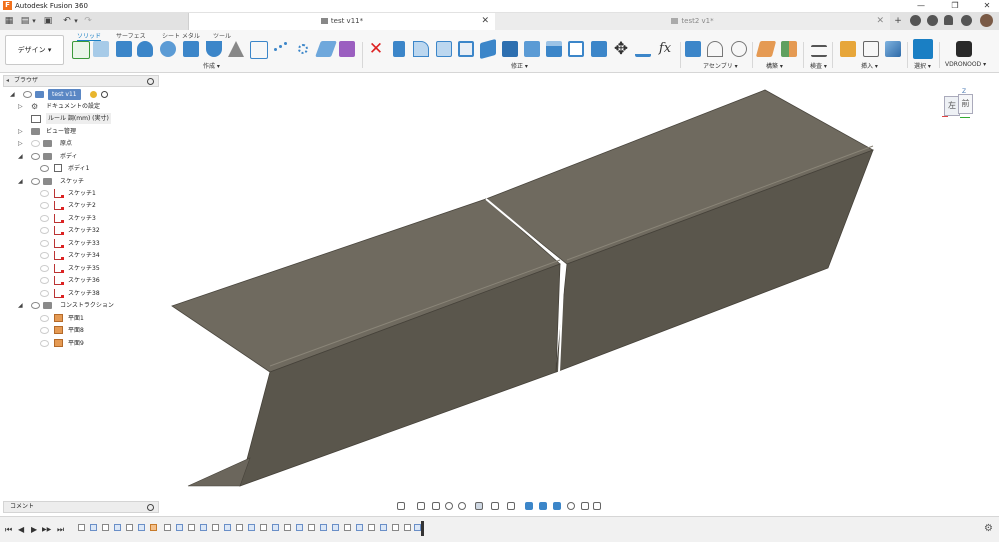 The width and height of the screenshot is (999, 542). What do you see at coordinates (571, 506) in the screenshot?
I see `visual-style-icon` at bounding box center [571, 506].